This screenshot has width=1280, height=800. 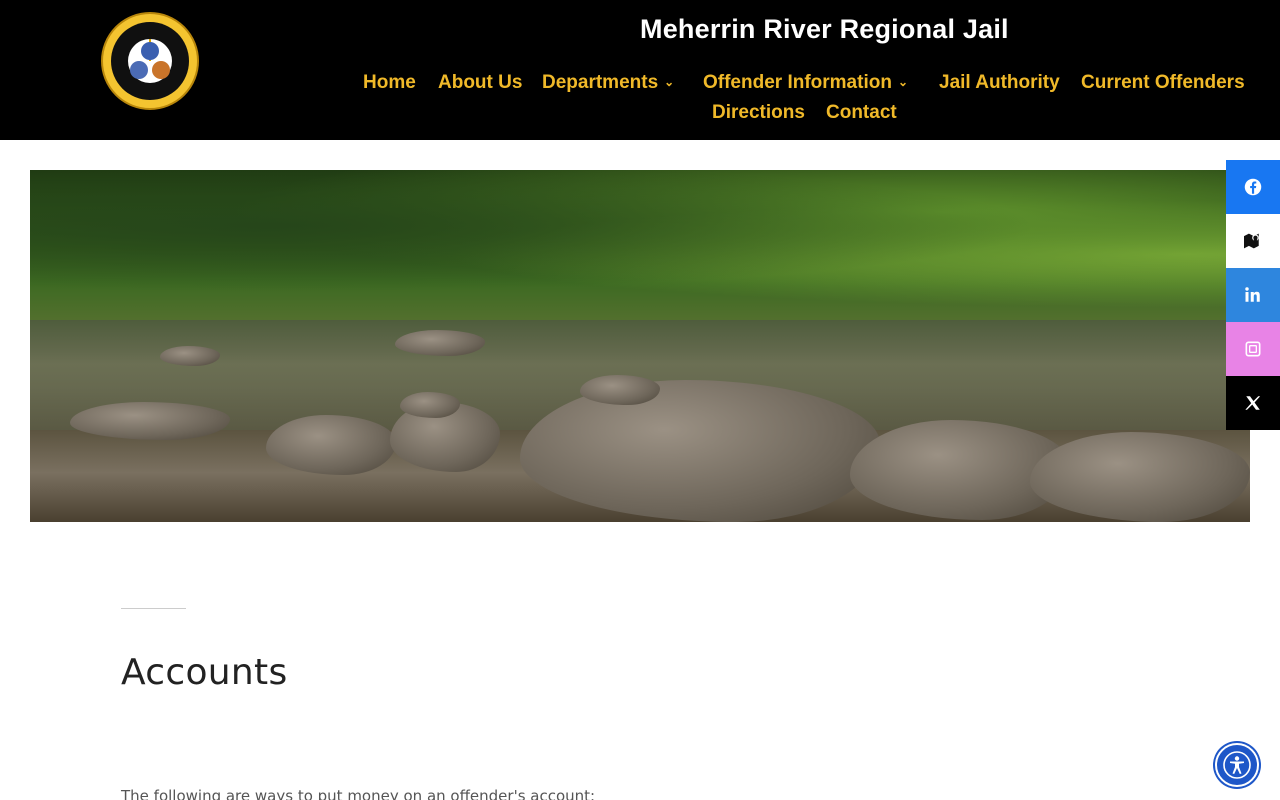 What do you see at coordinates (150, 51) in the screenshot?
I see `seal-top` at bounding box center [150, 51].